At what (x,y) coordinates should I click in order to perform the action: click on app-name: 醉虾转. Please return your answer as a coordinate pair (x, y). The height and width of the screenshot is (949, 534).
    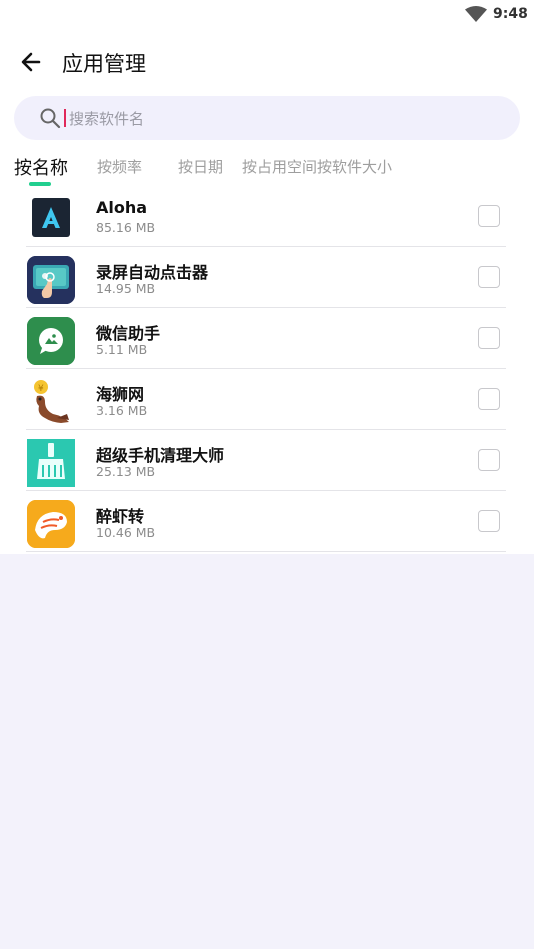
    Looking at the image, I should click on (120, 516).